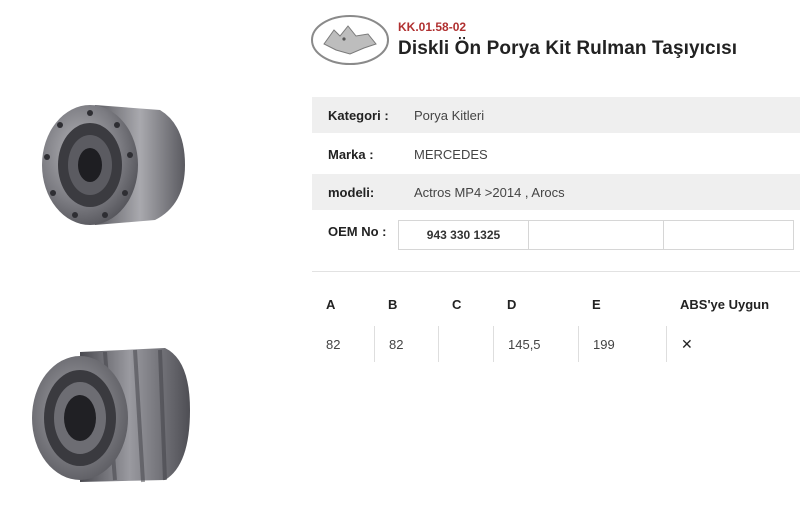 The image size is (800, 506). I want to click on spec-row-category: Kategori : Porya Kitleri, so click(556, 115).